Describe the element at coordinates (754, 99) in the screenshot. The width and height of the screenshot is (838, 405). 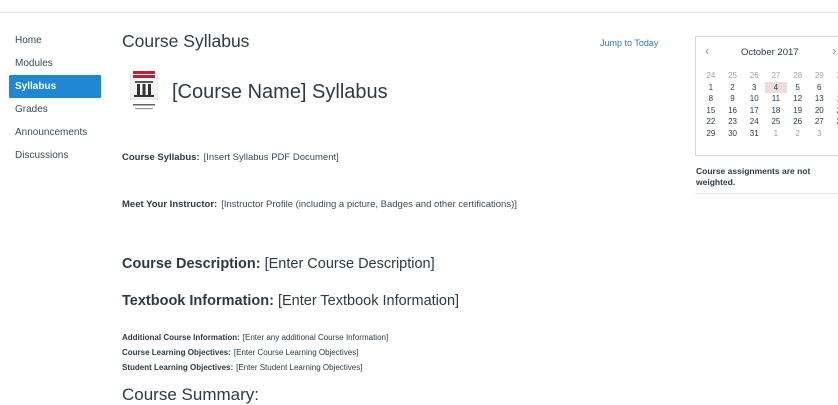
I see `calendar-day: 10` at that location.